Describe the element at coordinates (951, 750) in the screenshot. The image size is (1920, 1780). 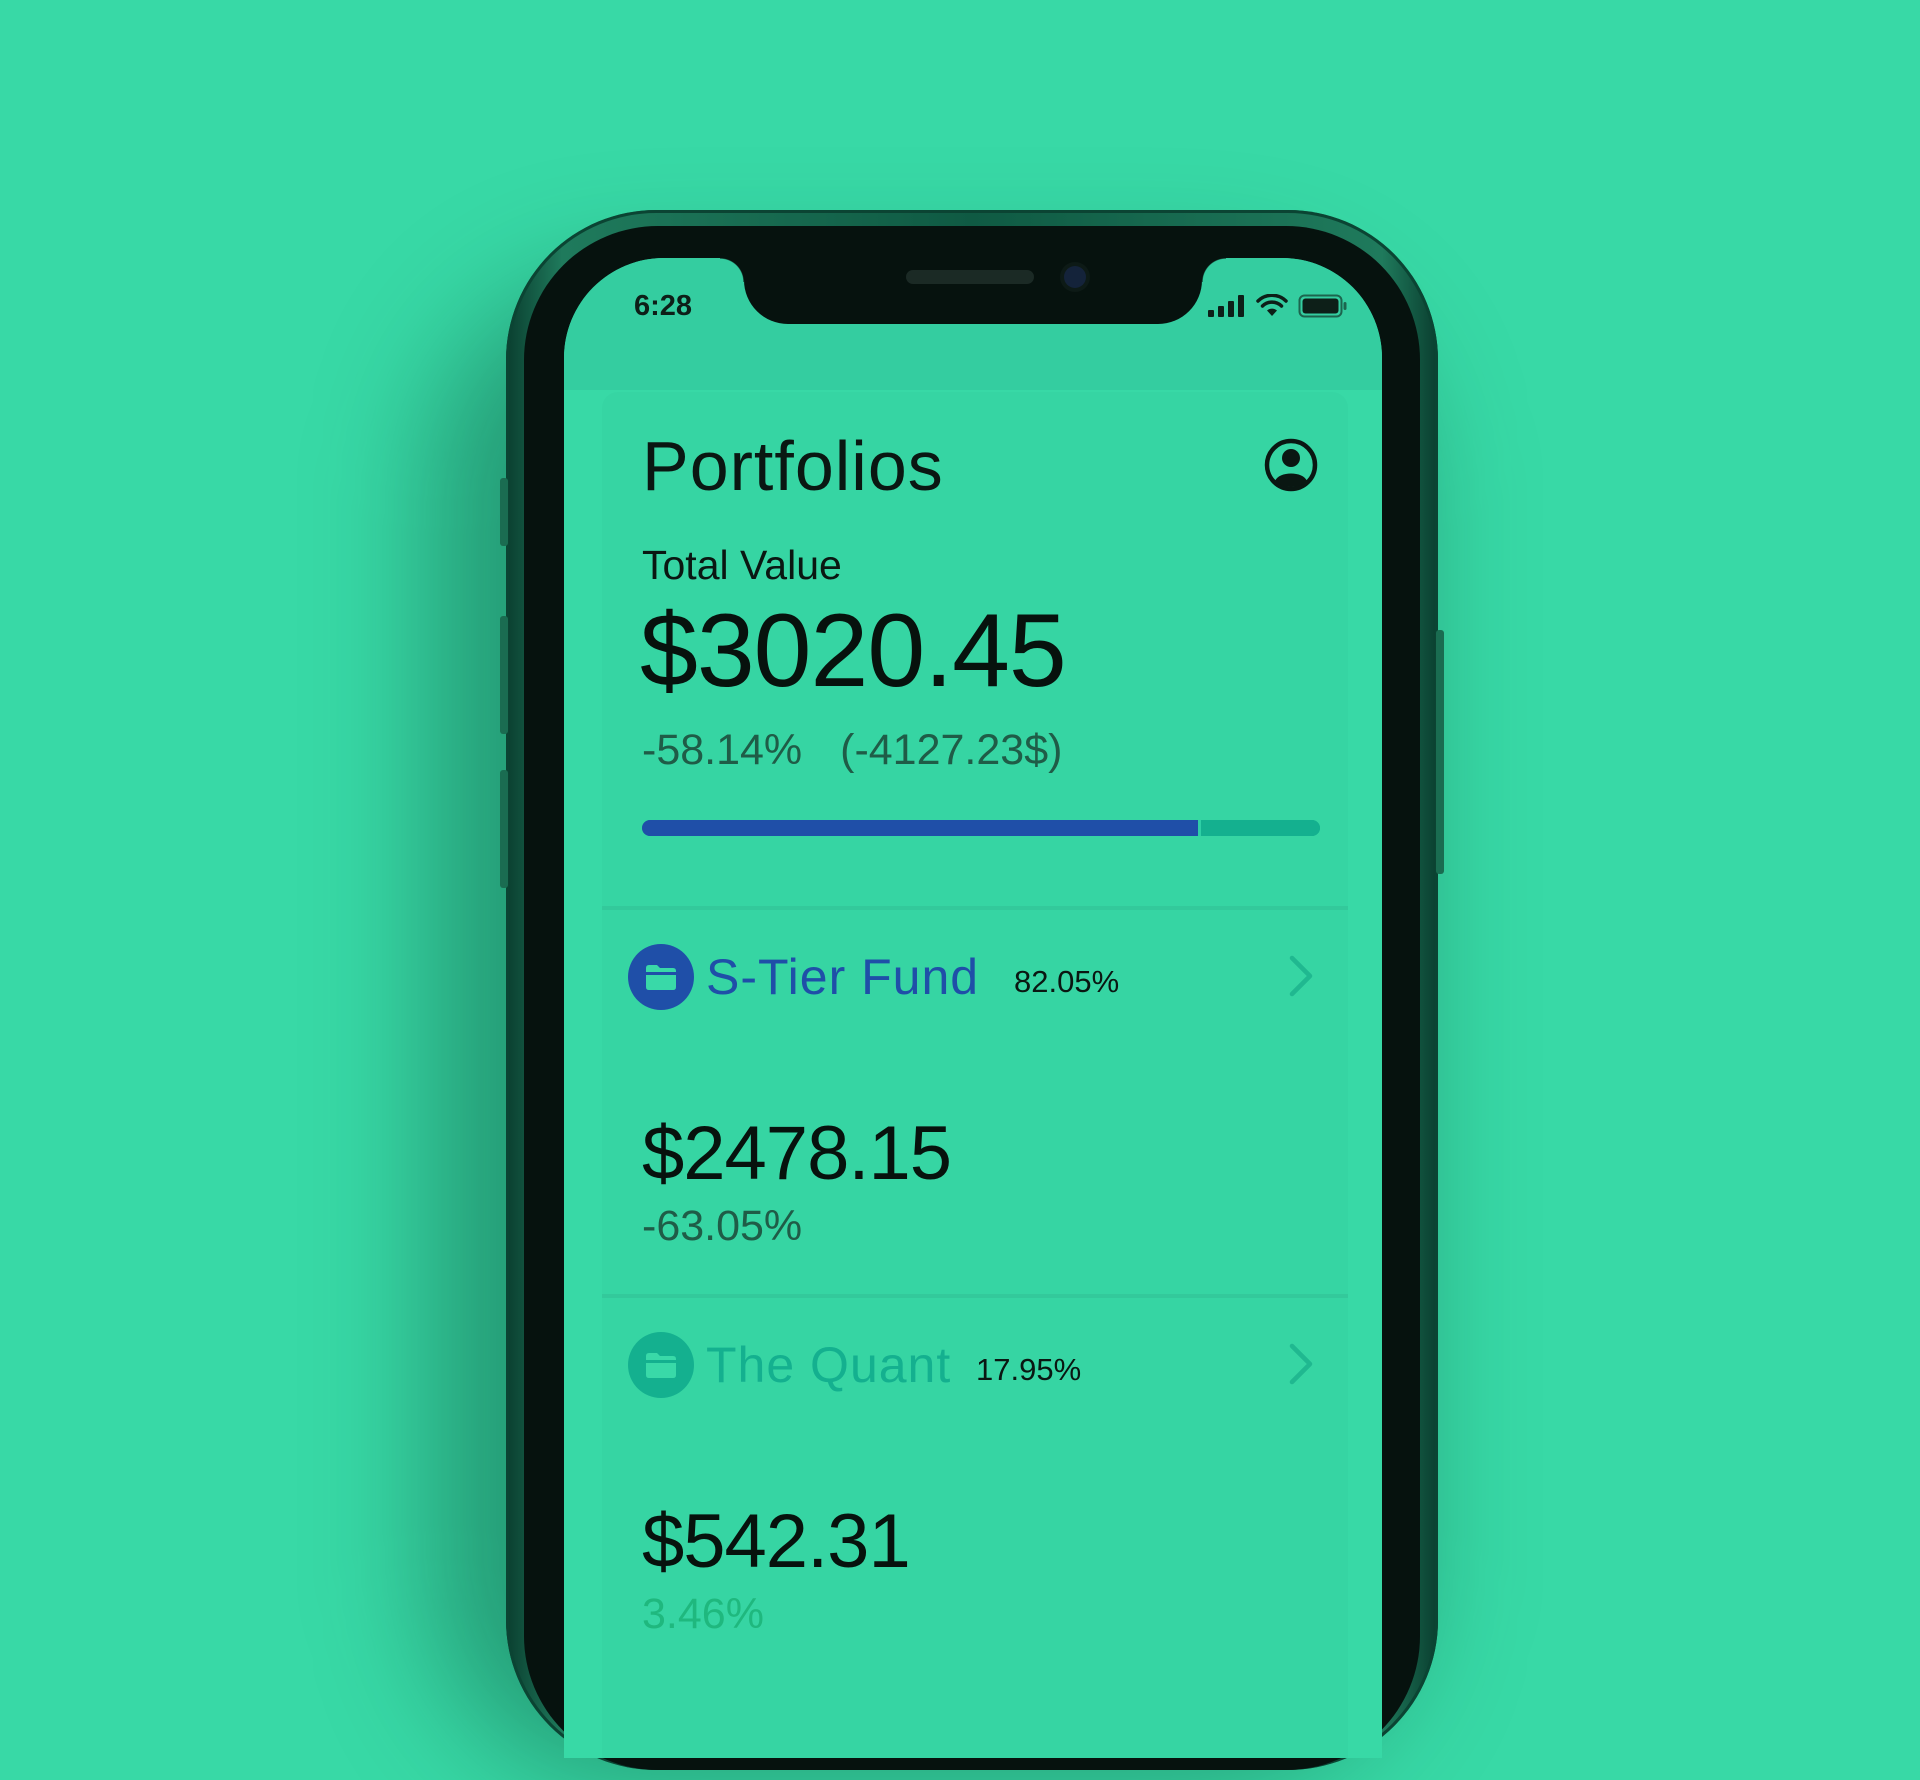
I see `total-change-amount: (-4127.23$)` at that location.